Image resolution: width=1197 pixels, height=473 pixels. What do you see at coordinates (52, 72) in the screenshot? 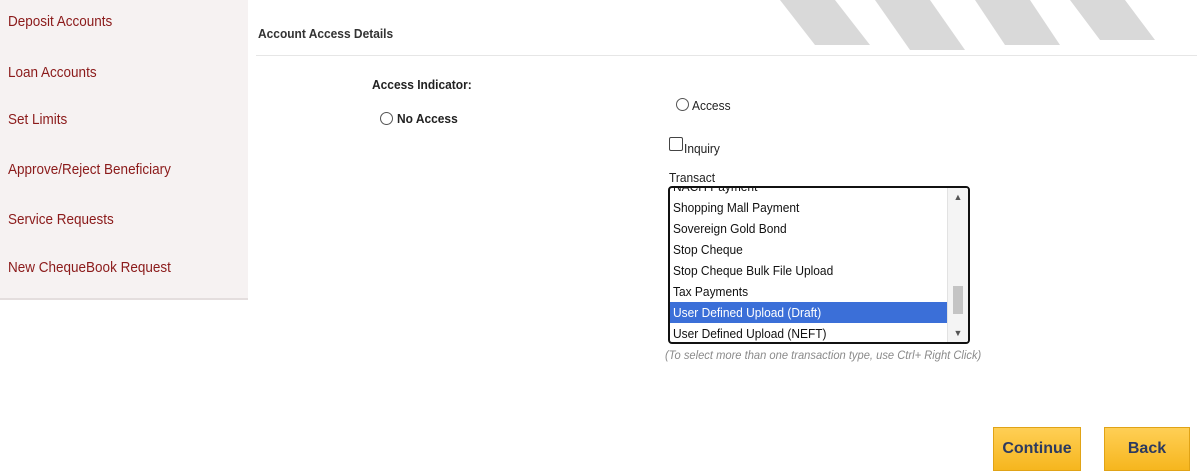
I see `sidebar-item-loan-accounts: Loan Accounts` at bounding box center [52, 72].